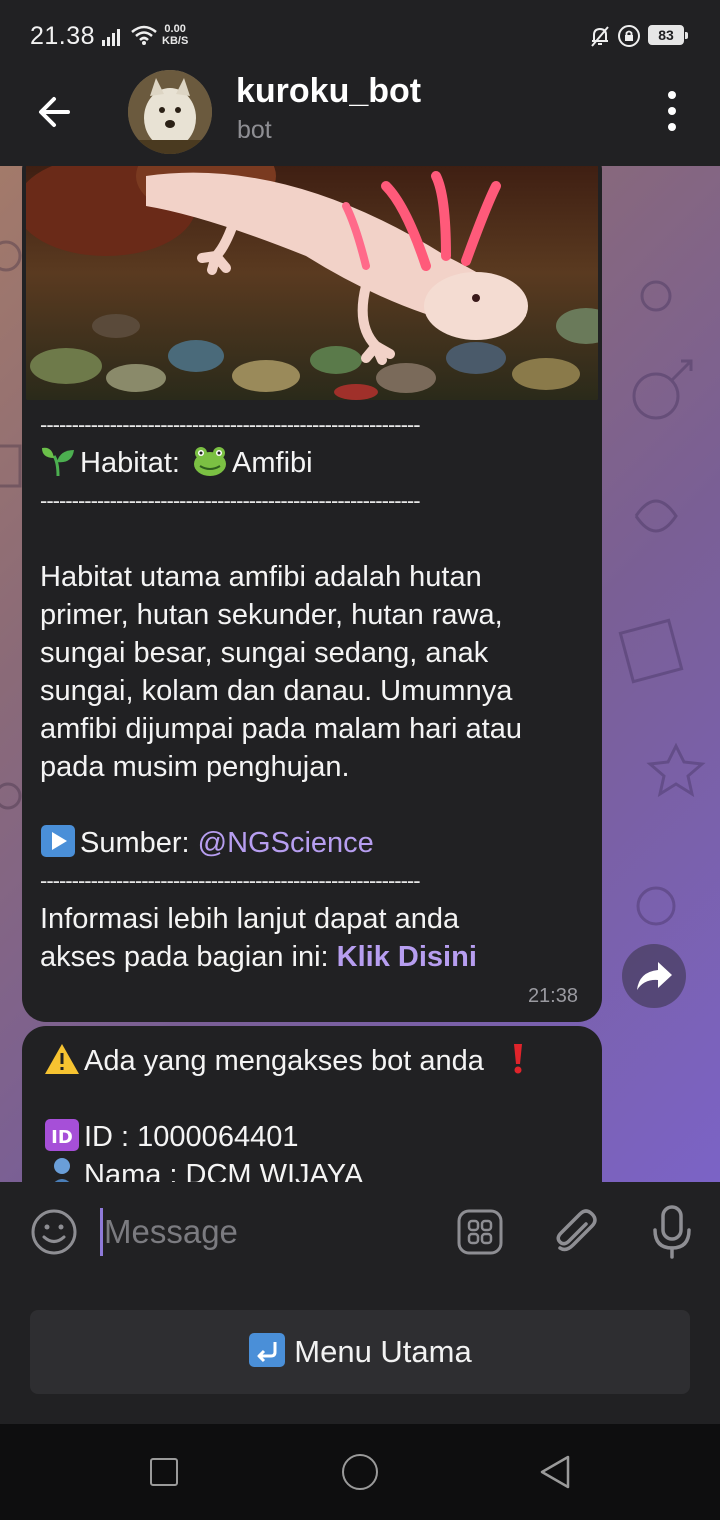 The height and width of the screenshot is (1520, 720). I want to click on status-time: 21.38, so click(63, 36).